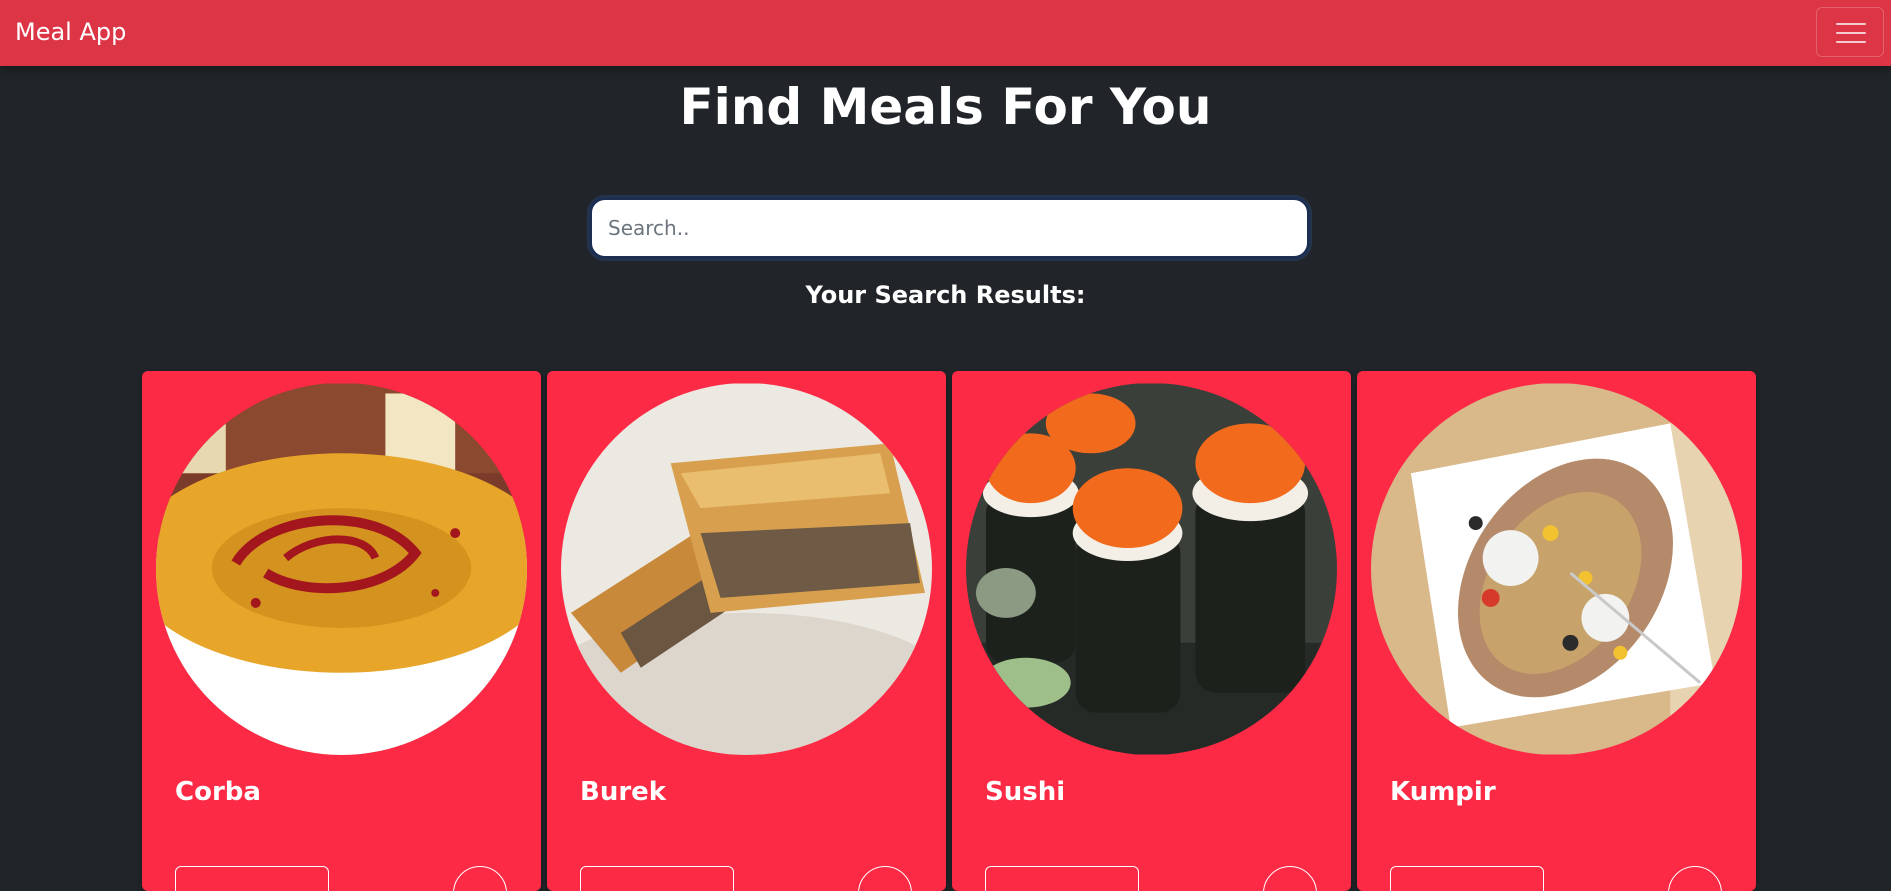 Image resolution: width=1891 pixels, height=891 pixels. I want to click on sushi-rolls-photo, so click(1151, 569).